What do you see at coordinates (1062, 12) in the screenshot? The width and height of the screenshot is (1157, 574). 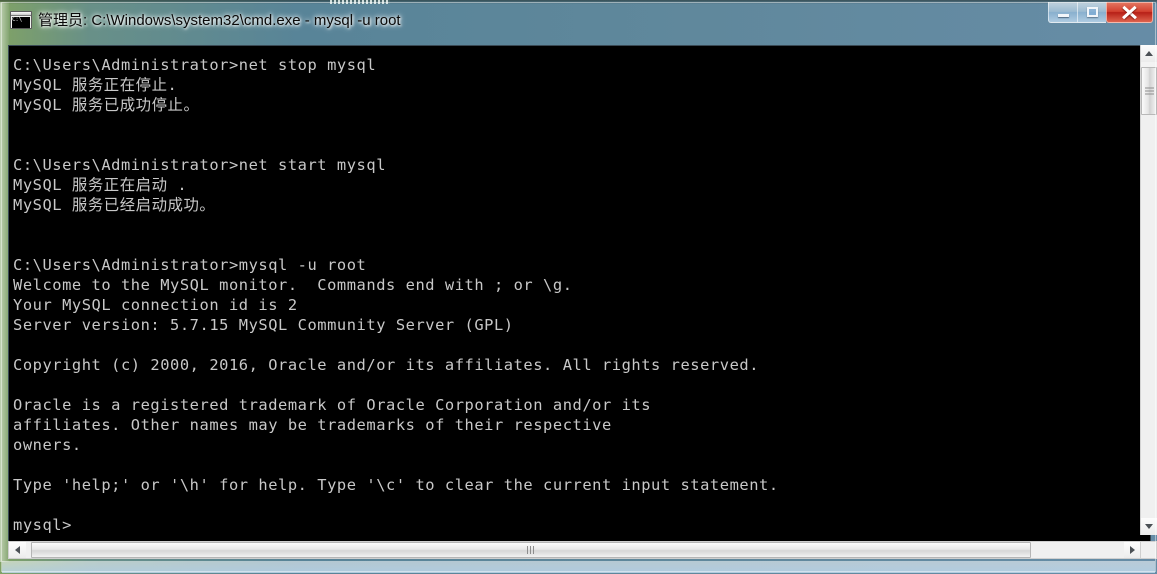 I see `minimize-button` at bounding box center [1062, 12].